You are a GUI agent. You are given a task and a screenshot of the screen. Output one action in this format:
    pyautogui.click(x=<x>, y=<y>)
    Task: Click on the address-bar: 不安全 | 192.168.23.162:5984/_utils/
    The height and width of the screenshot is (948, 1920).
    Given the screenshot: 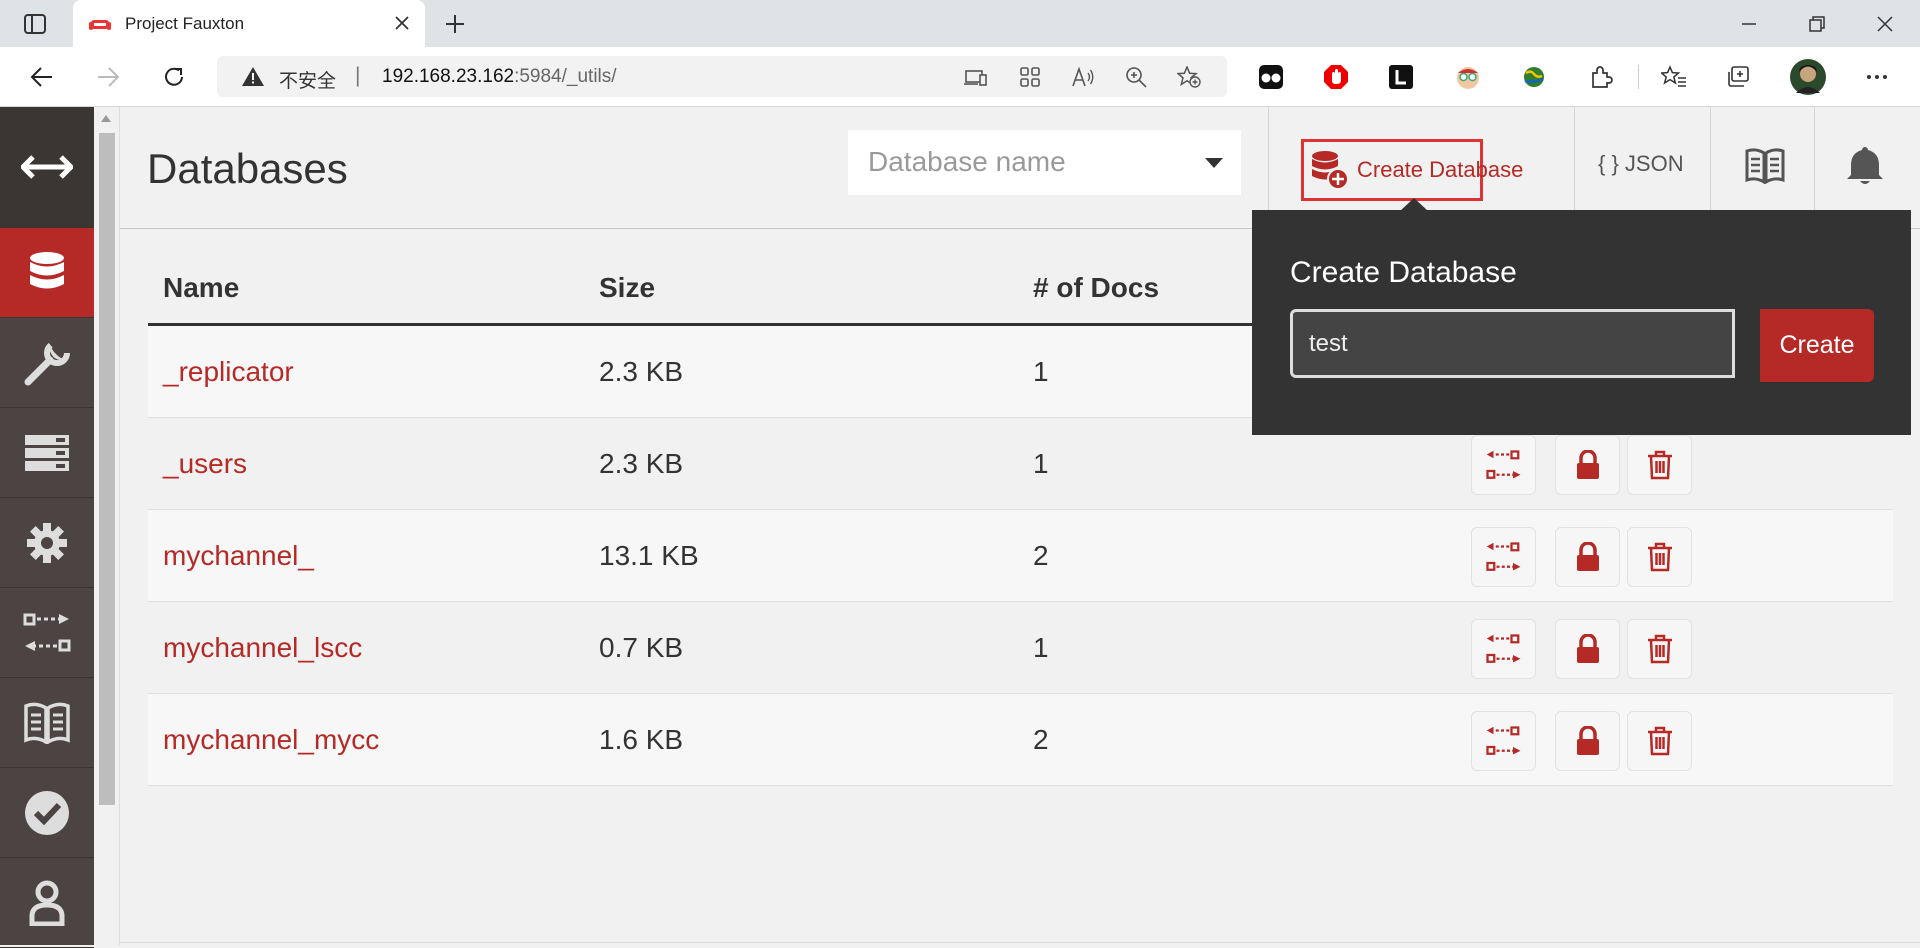 What is the action you would take?
    pyautogui.click(x=722, y=76)
    